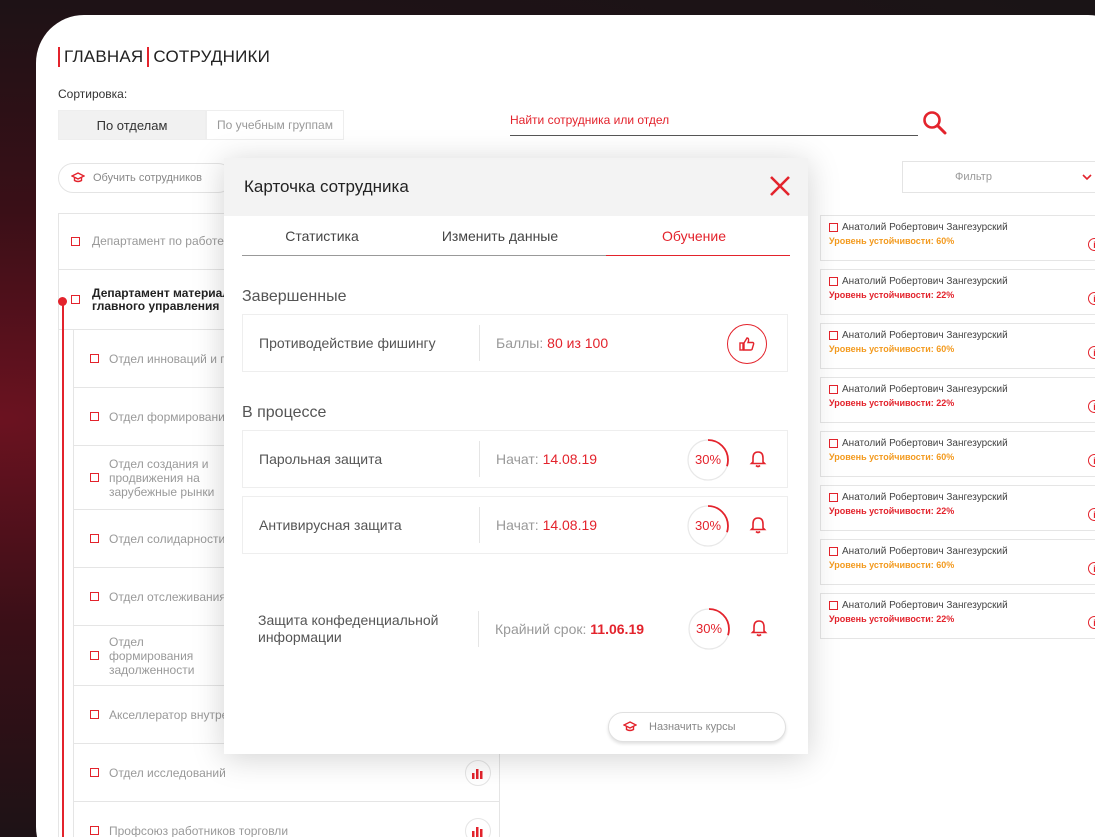  I want to click on search-icon, so click(935, 123).